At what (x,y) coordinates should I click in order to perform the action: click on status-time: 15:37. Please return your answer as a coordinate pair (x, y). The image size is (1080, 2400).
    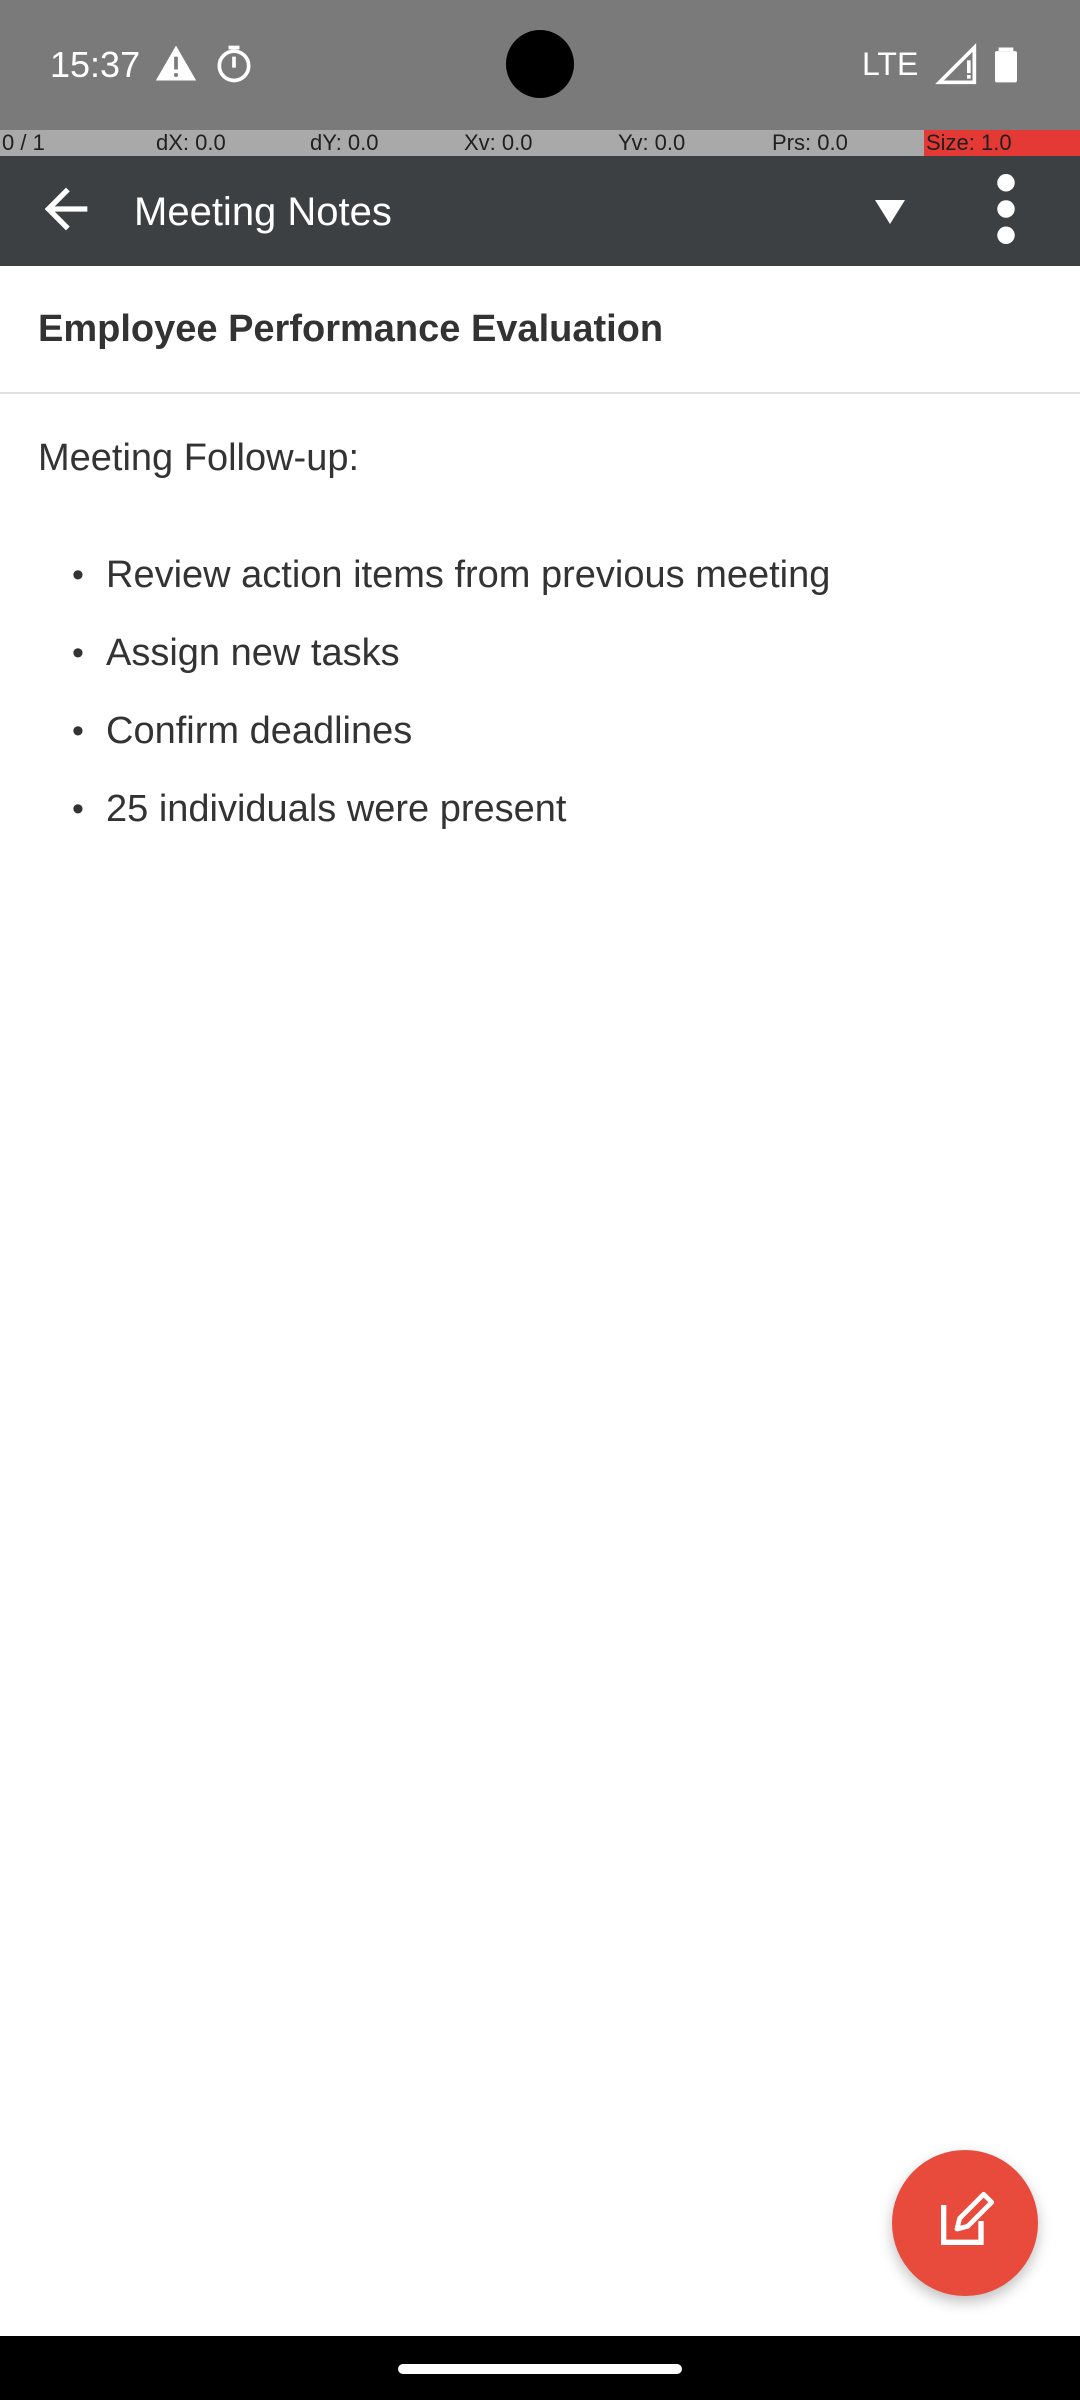
    Looking at the image, I should click on (95, 64).